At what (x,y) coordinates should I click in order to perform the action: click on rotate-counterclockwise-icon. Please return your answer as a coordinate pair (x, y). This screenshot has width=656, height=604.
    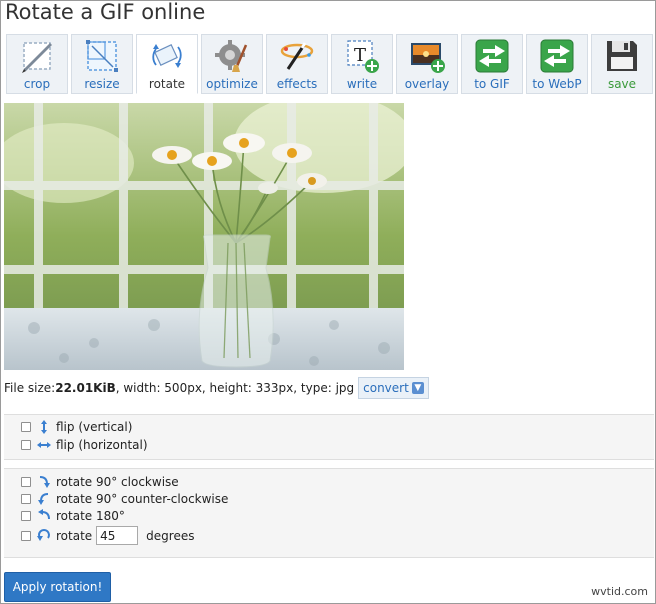
    Looking at the image, I should click on (44, 499).